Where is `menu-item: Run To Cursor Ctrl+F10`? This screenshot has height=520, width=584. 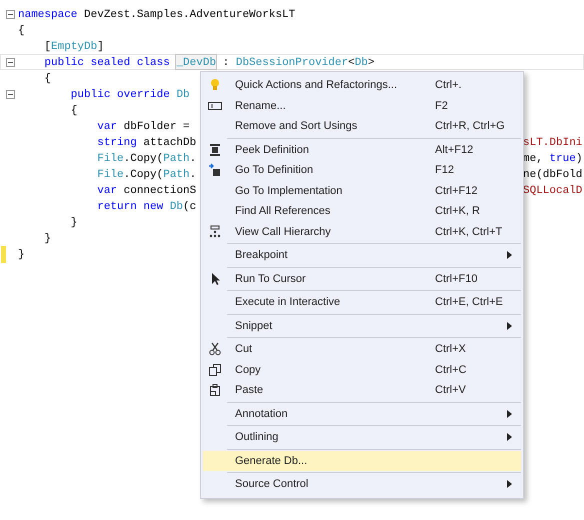
menu-item: Run To Cursor Ctrl+F10 is located at coordinates (362, 278).